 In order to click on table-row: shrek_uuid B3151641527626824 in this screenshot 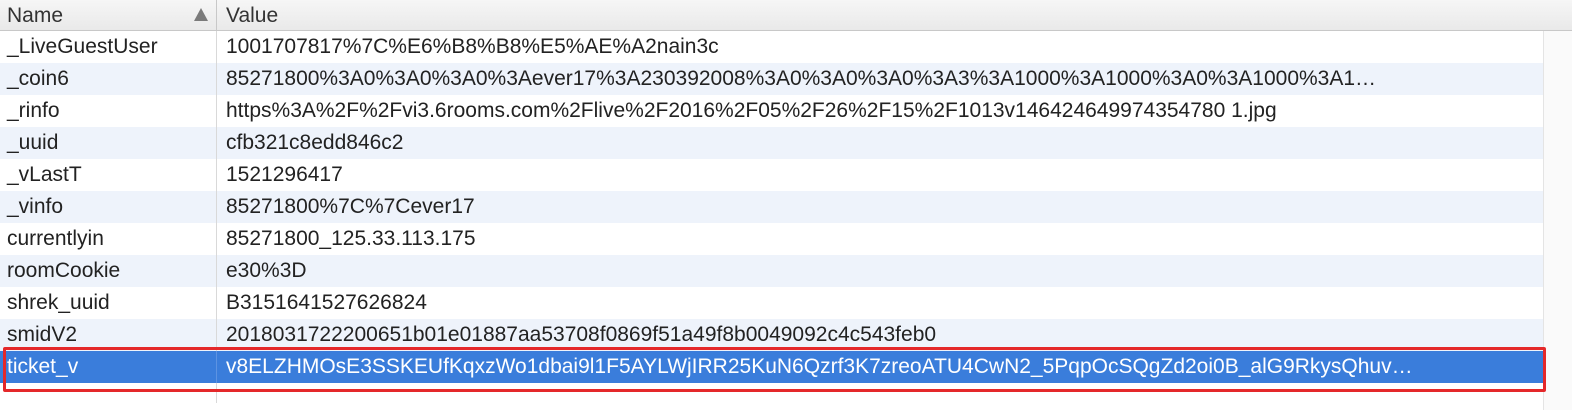, I will do `click(786, 303)`.